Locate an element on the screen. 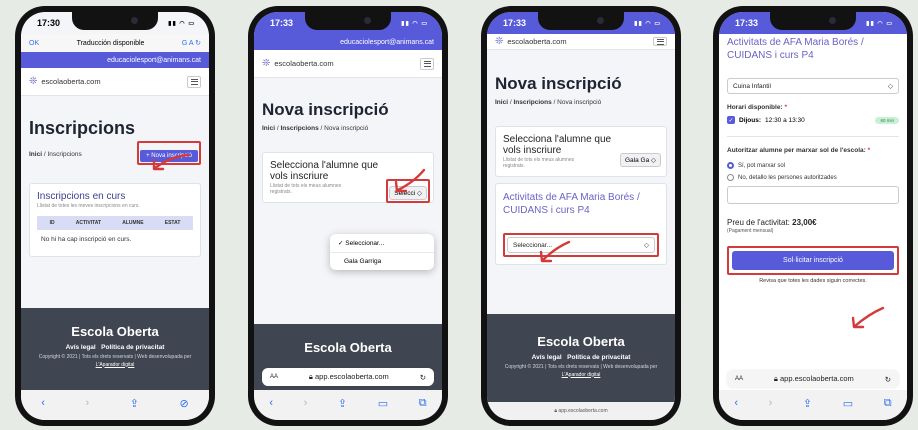 This screenshot has height=430, width=918. column-status: ESTAT is located at coordinates (172, 223).